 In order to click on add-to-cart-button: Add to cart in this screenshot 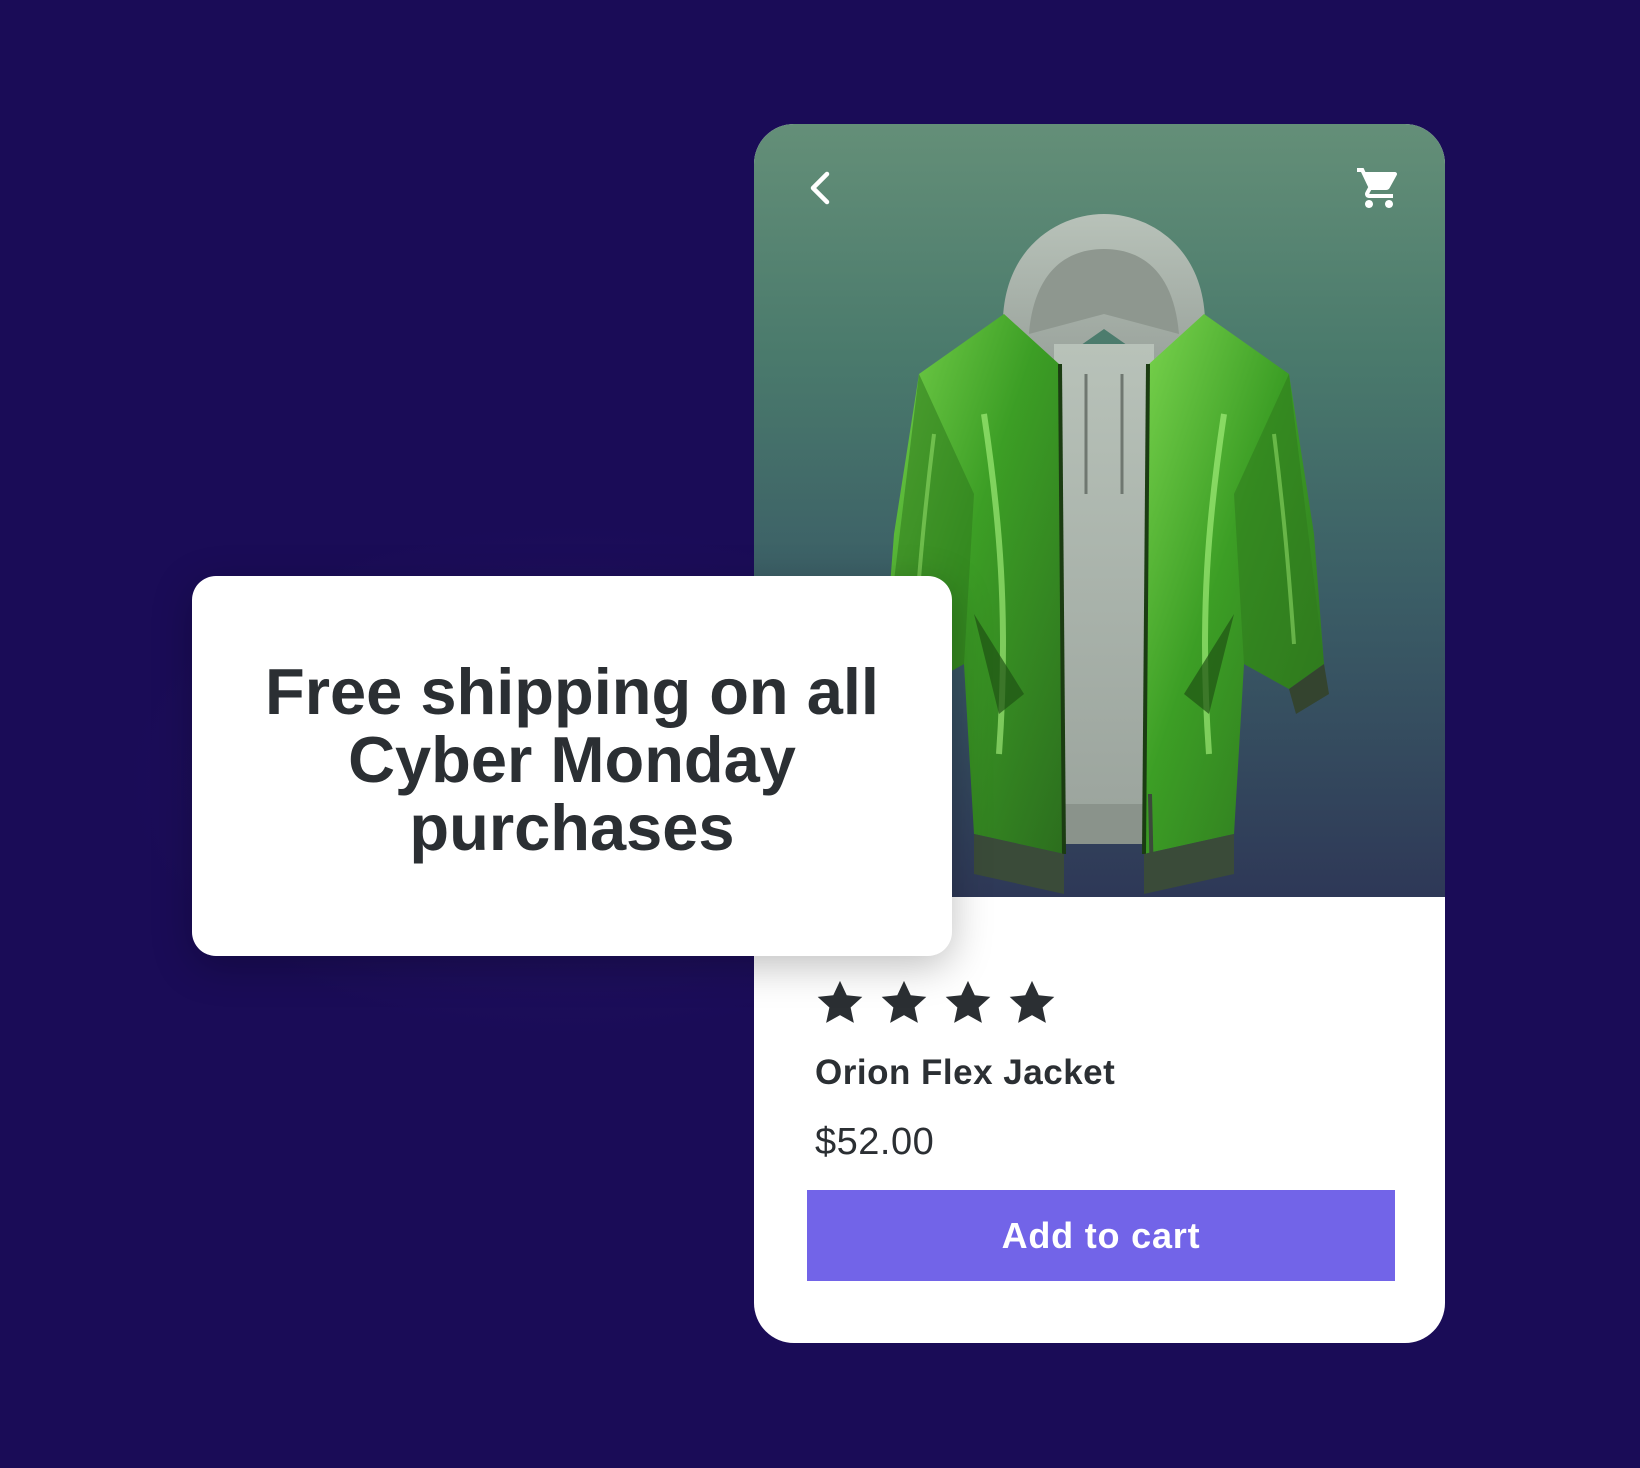, I will do `click(1101, 1235)`.